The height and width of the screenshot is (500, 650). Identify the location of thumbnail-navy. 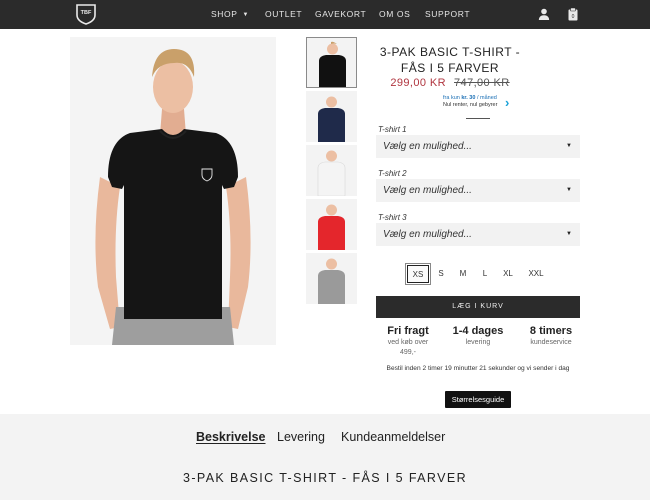
(331, 116).